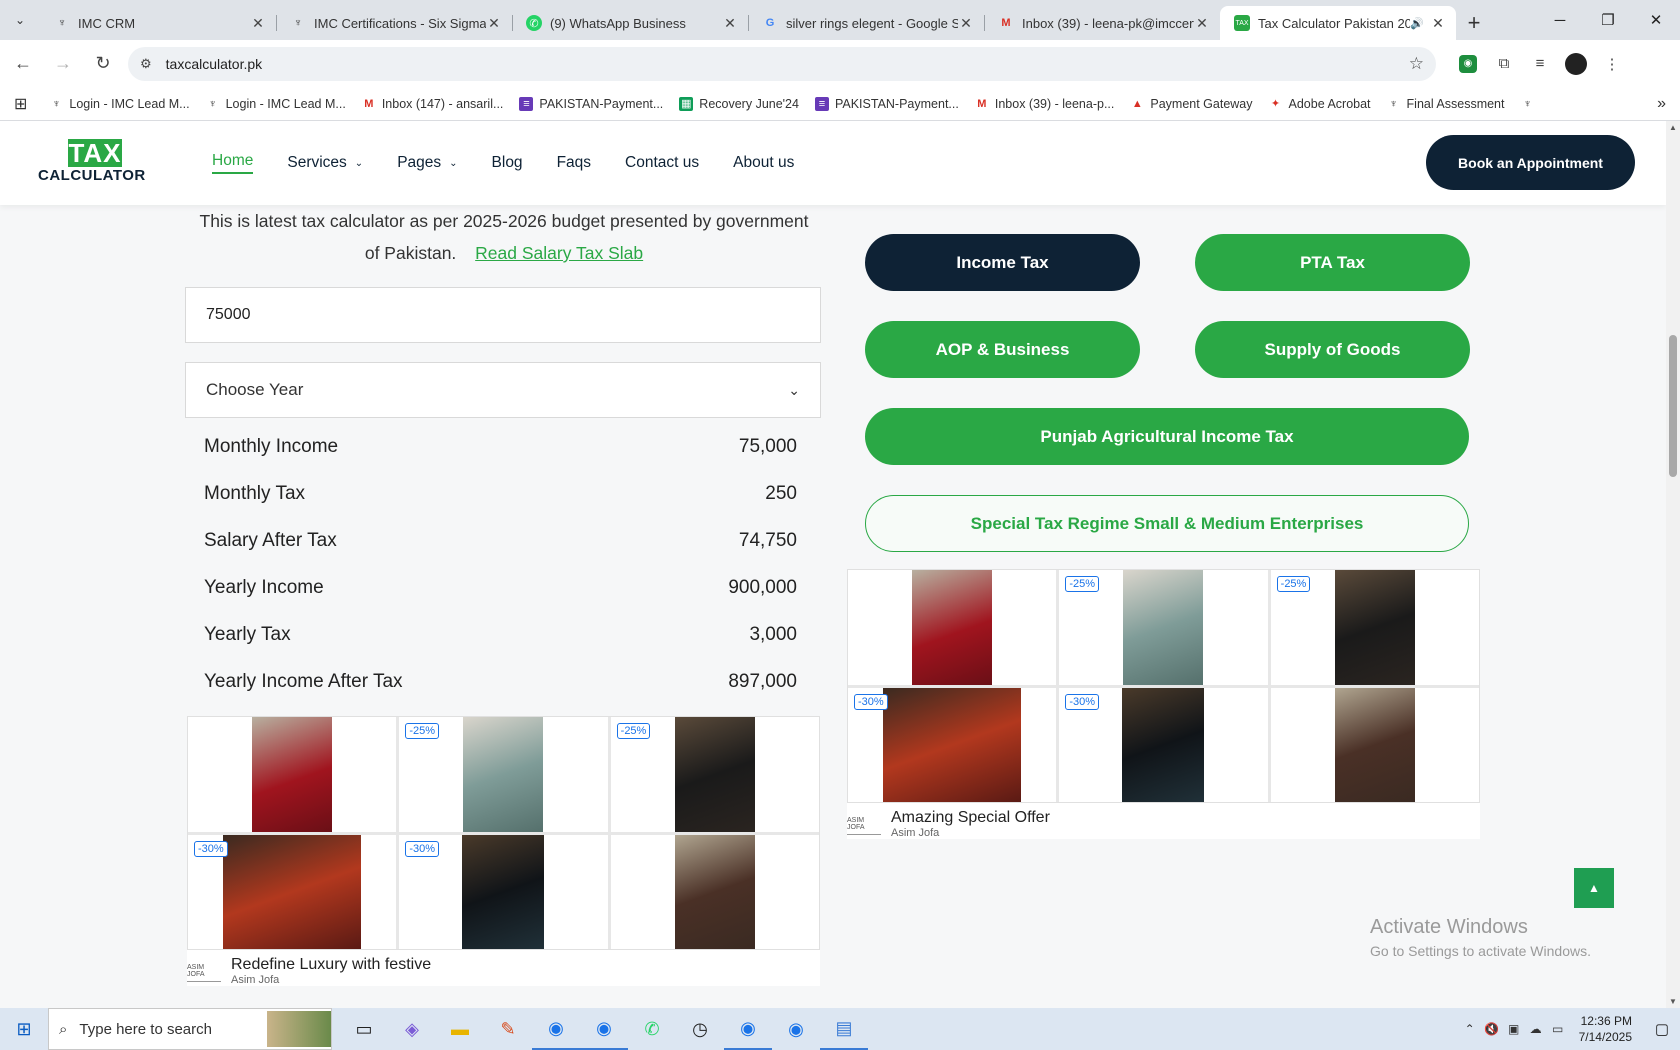 This screenshot has height=1050, width=1680. Describe the element at coordinates (1470, 1029) in the screenshot. I see `show-hidden-icons-icon: ⌃` at that location.